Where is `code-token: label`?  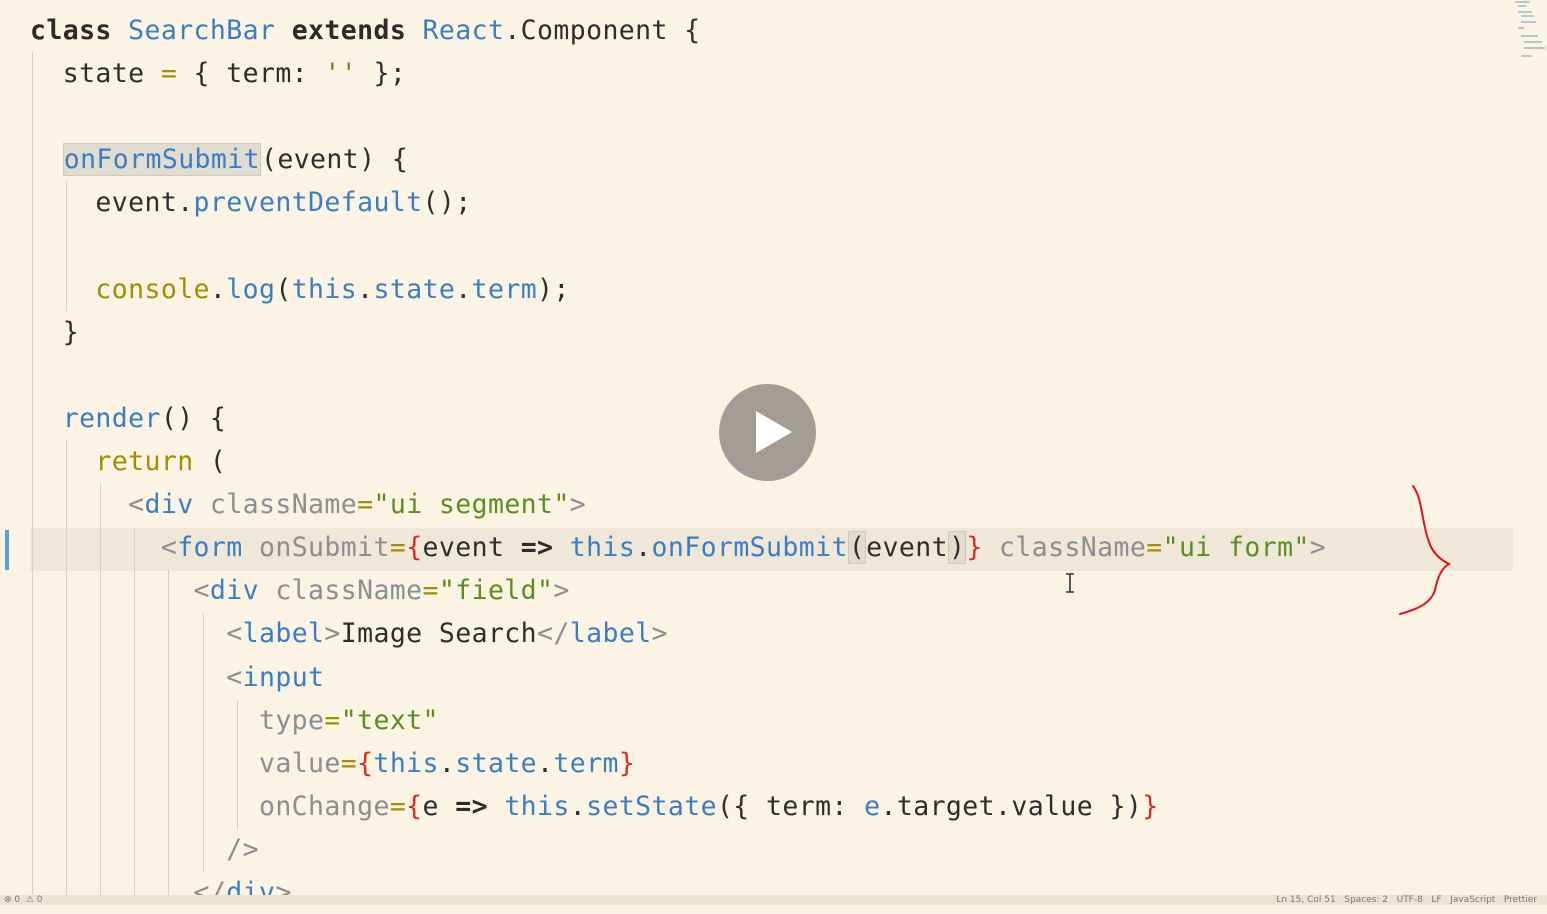 code-token: label is located at coordinates (283, 634).